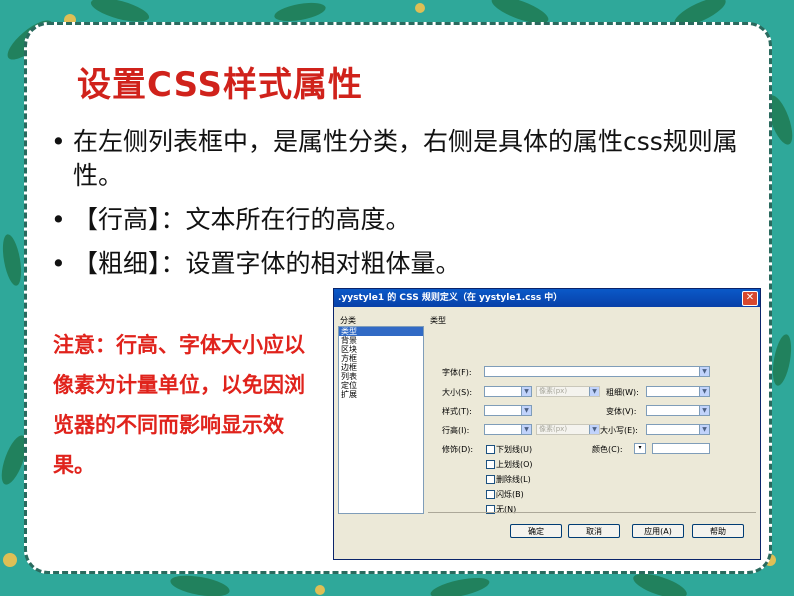 Image resolution: width=794 pixels, height=596 pixels. Describe the element at coordinates (458, 449) in the screenshot. I see `decoration-label: 修饰(D):` at that location.